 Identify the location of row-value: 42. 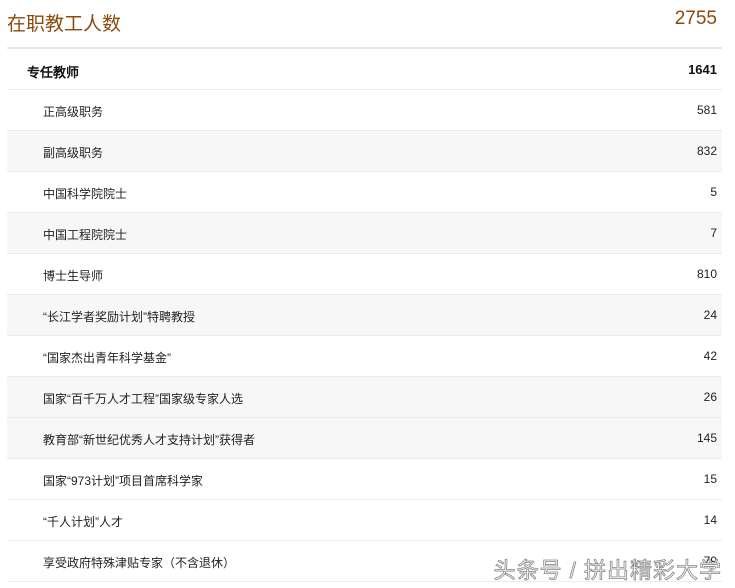
(710, 356).